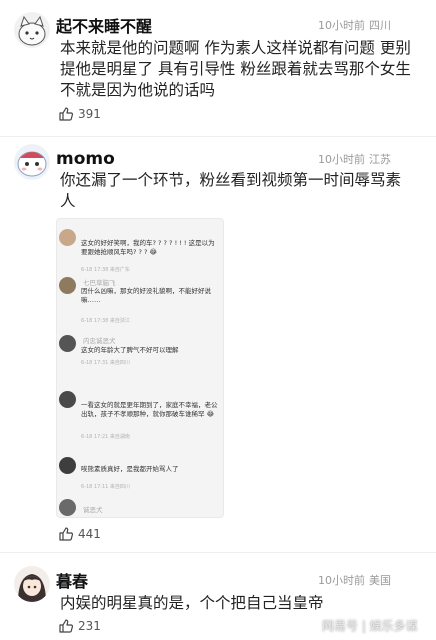  What do you see at coordinates (105, 270) in the screenshot?
I see `embedded-comment-meta: 6-18 17:38 来自广东` at bounding box center [105, 270].